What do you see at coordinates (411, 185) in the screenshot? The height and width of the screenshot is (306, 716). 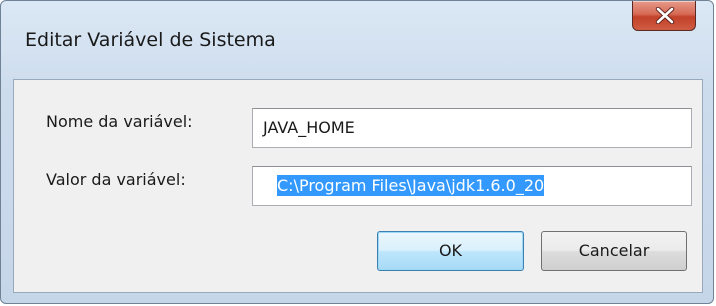 I see `variable-value-selected-text: C:\Program Files\Java\jdk1.6.0_20` at bounding box center [411, 185].